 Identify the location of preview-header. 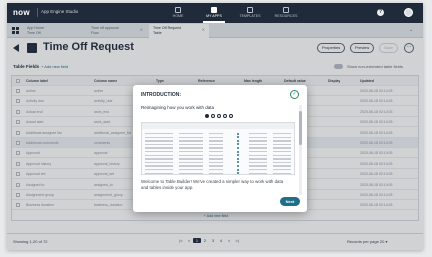
(218, 126).